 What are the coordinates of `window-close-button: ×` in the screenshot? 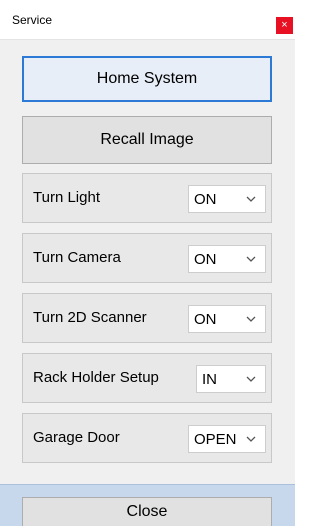 It's located at (284, 25).